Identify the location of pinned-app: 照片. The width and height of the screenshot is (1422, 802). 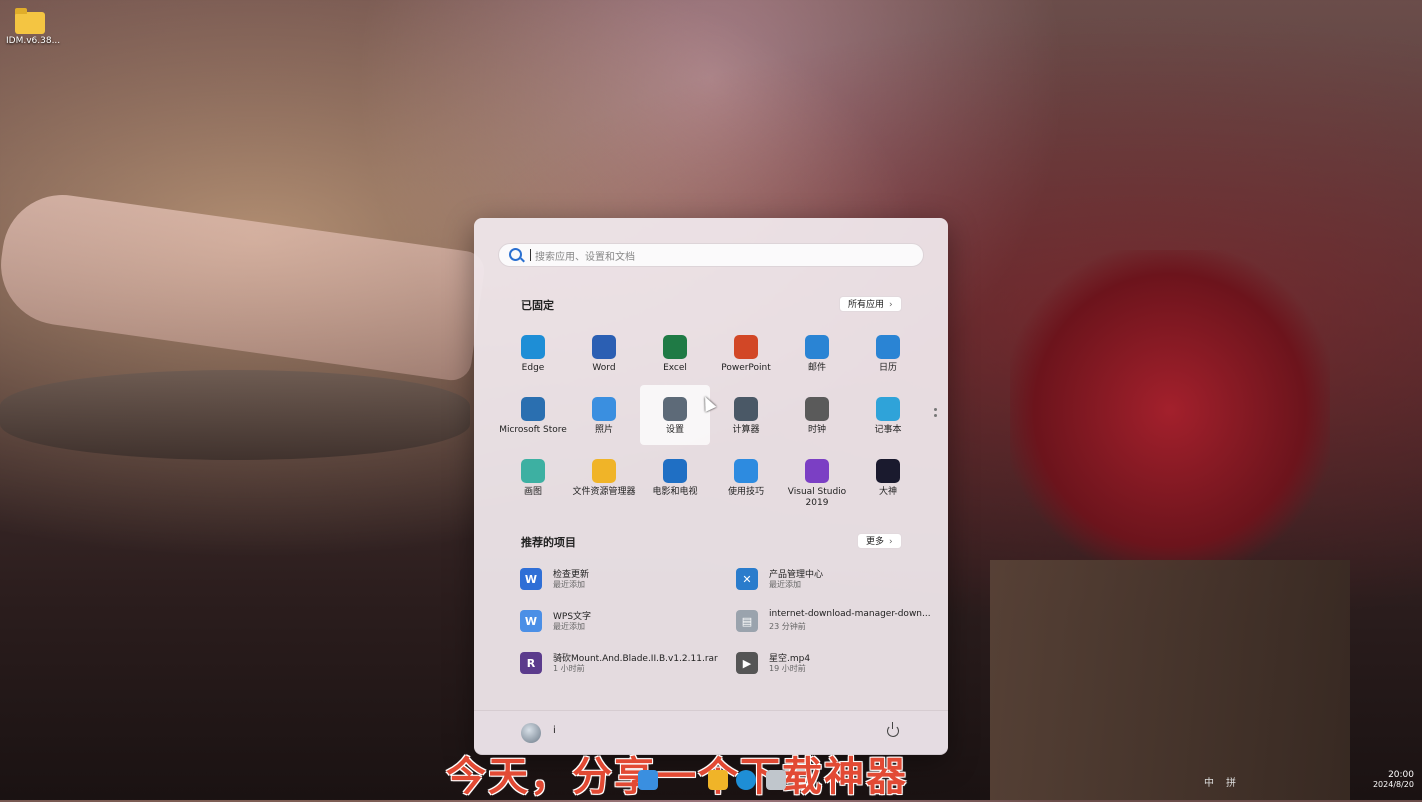
(604, 415).